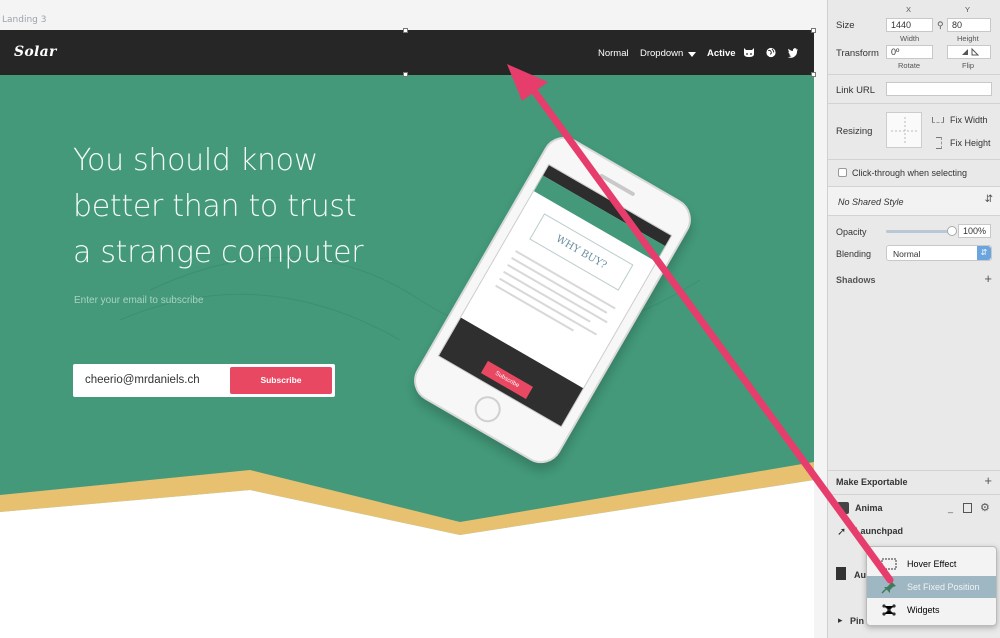 This screenshot has width=1000, height=638. Describe the element at coordinates (840, 620) in the screenshot. I see `disclosure-arrow-icon: ▸` at that location.